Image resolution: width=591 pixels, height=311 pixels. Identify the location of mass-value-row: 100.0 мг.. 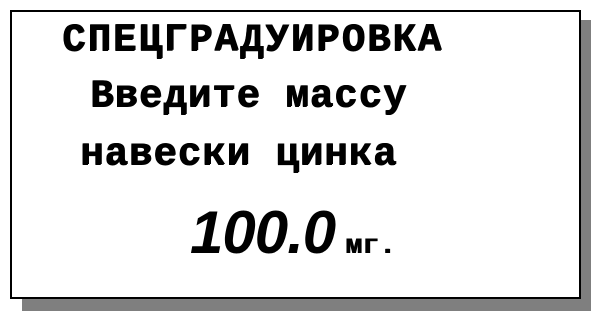
(293, 232).